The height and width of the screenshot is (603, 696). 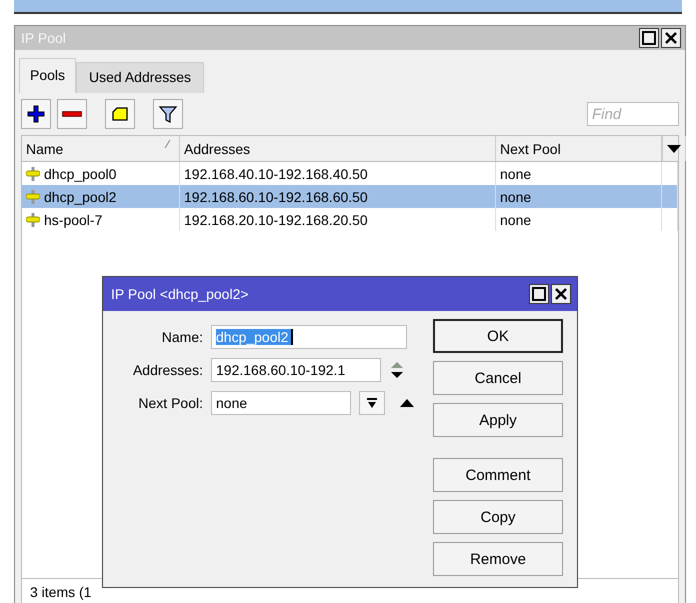 What do you see at coordinates (579, 148) in the screenshot?
I see `column-header: Next Pool` at bounding box center [579, 148].